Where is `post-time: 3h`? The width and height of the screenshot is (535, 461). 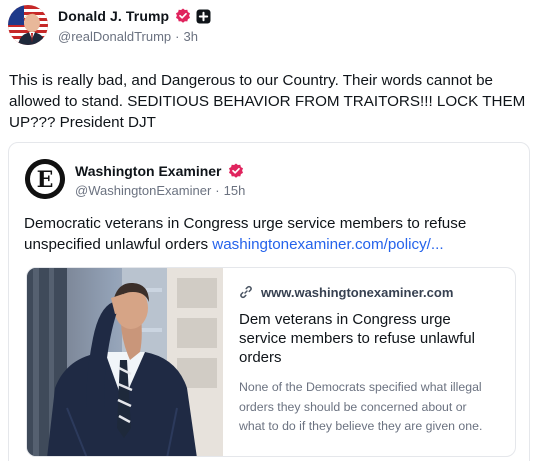
post-time: 3h is located at coordinates (191, 36).